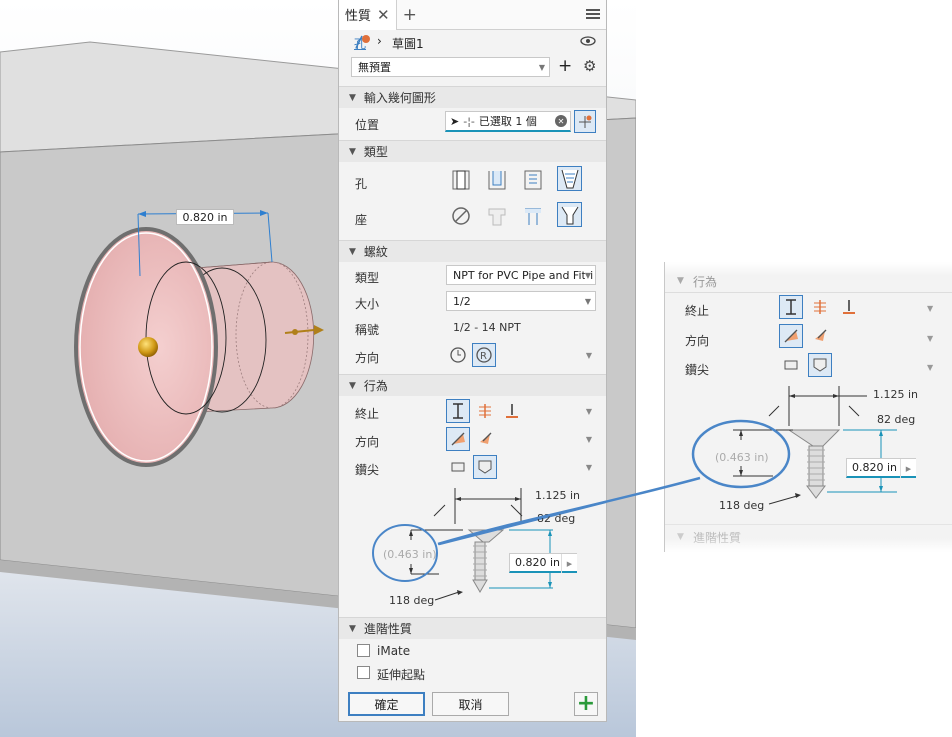 The image size is (952, 737). What do you see at coordinates (512, 411) in the screenshot?
I see `to-termination-icon` at bounding box center [512, 411].